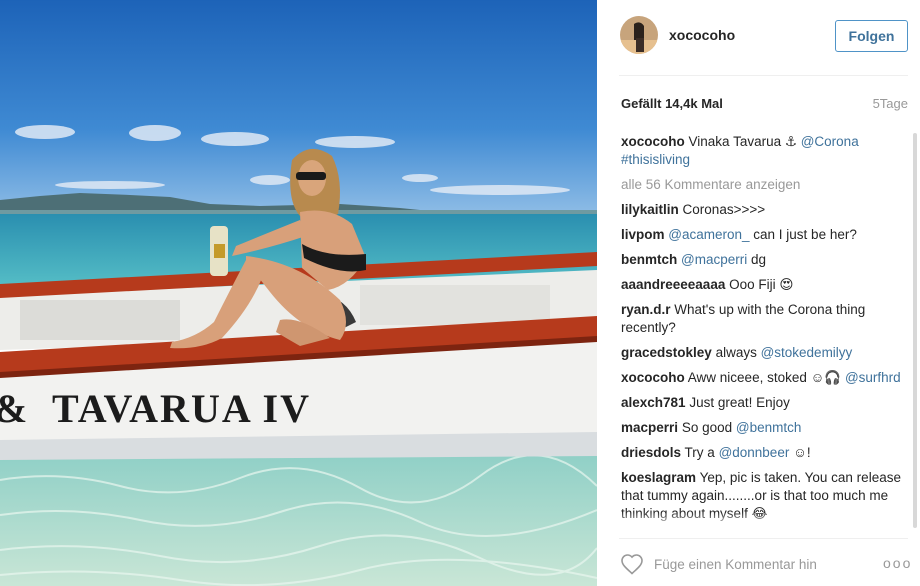  Describe the element at coordinates (871, 36) in the screenshot. I see `follow-button: Folgen` at that location.